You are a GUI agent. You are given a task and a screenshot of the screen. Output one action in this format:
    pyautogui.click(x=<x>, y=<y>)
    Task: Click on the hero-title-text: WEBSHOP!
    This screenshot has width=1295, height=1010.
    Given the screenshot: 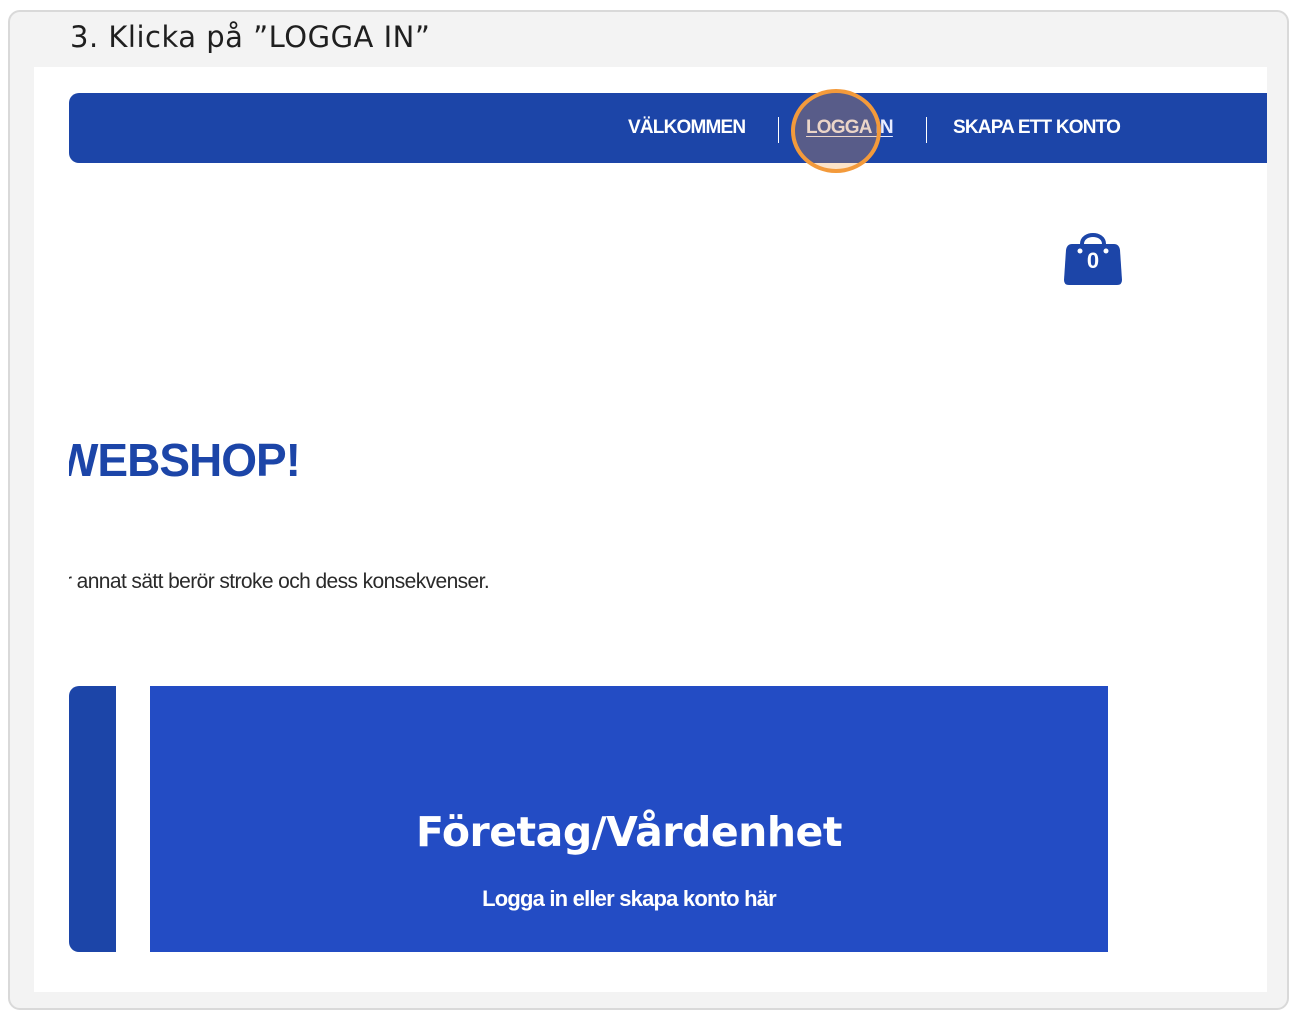 What is the action you would take?
    pyautogui.click(x=185, y=460)
    